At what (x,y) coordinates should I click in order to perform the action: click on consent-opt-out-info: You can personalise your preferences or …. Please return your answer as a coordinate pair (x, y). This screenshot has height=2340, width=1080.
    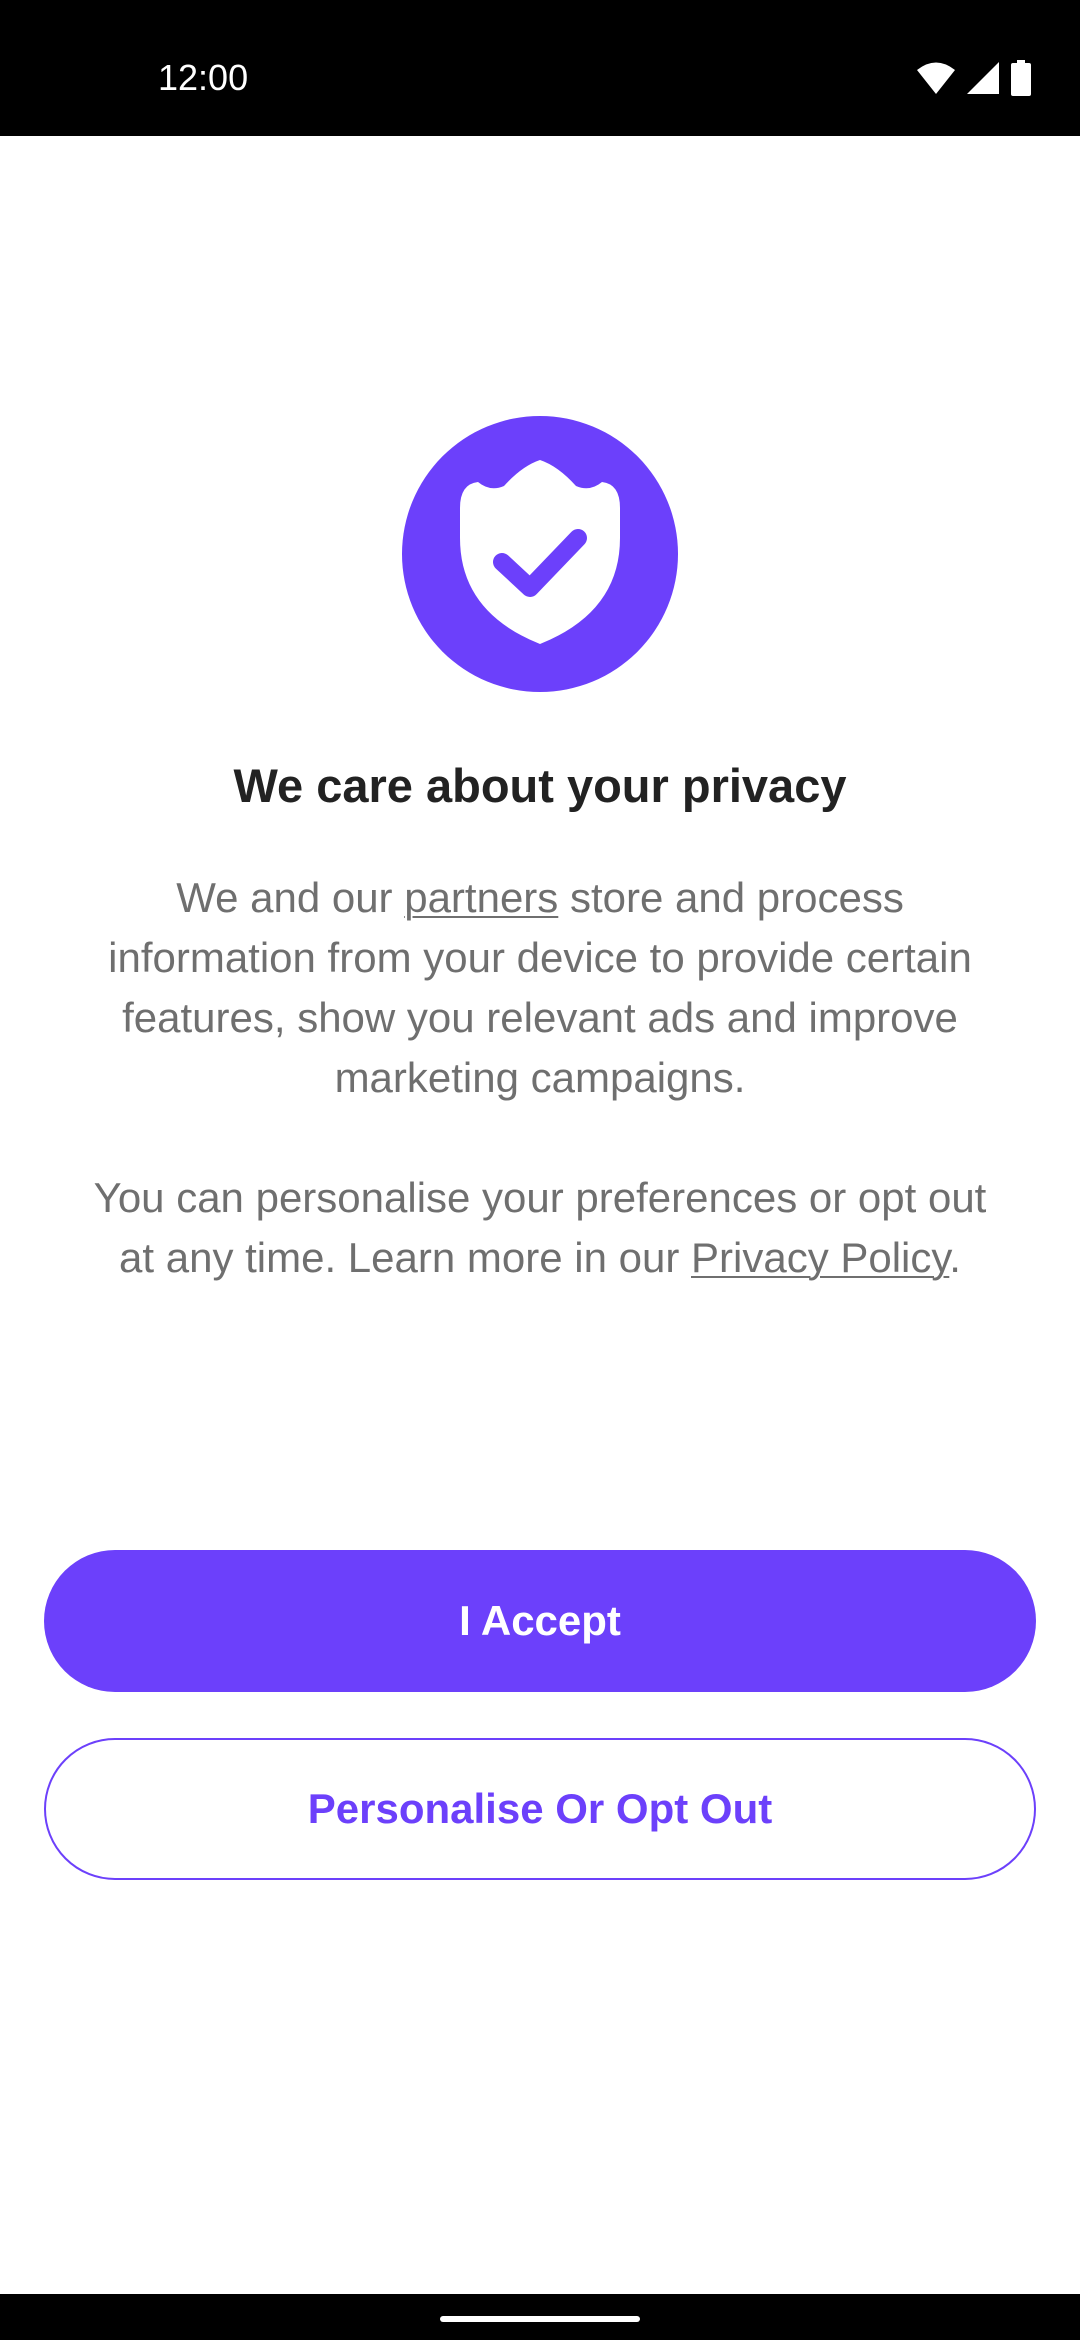
    Looking at the image, I should click on (540, 1228).